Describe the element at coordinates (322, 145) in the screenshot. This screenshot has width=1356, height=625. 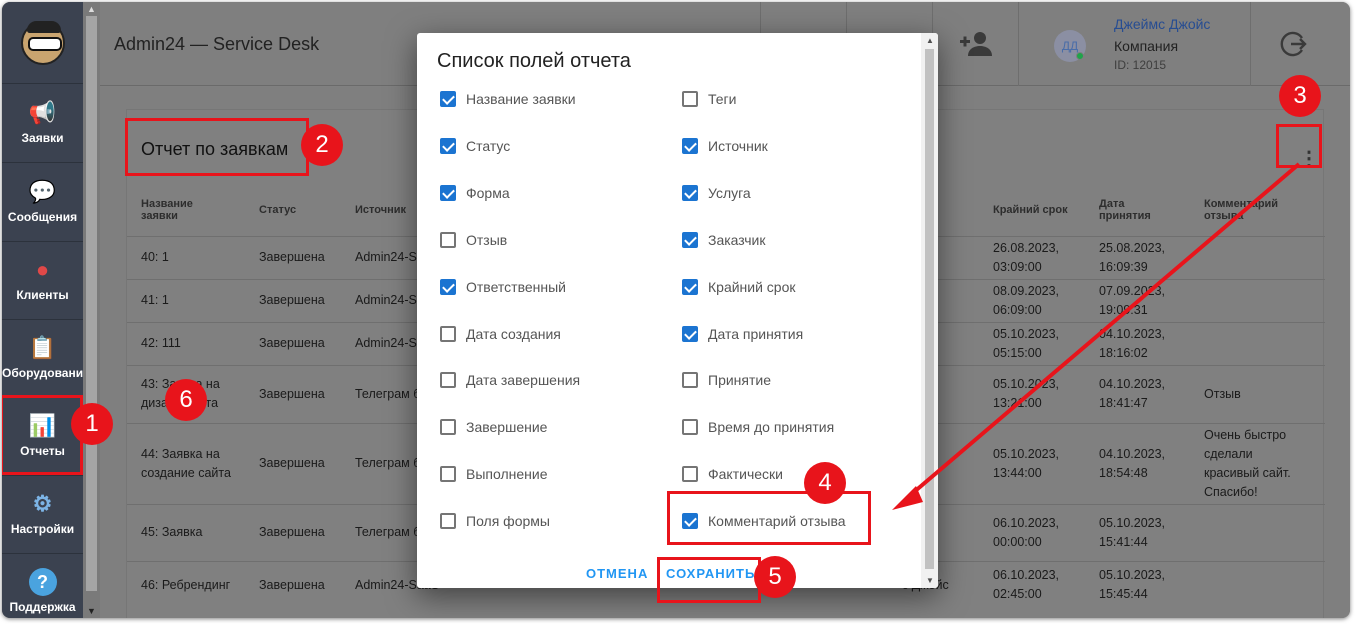
I see `step-badge: 2` at that location.